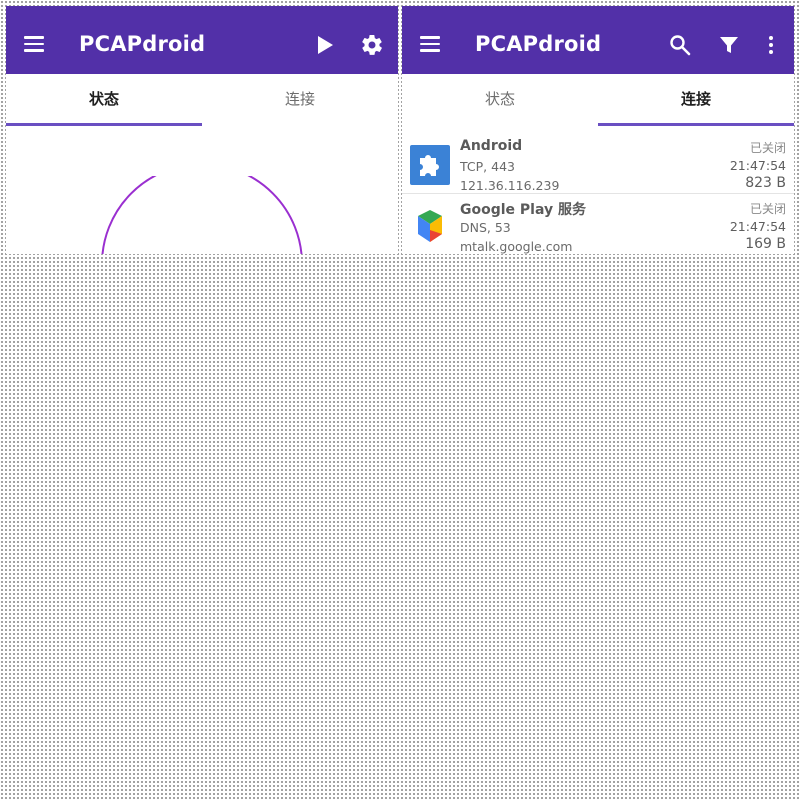 The height and width of the screenshot is (800, 800). What do you see at coordinates (729, 45) in the screenshot?
I see `filter-icon` at bounding box center [729, 45].